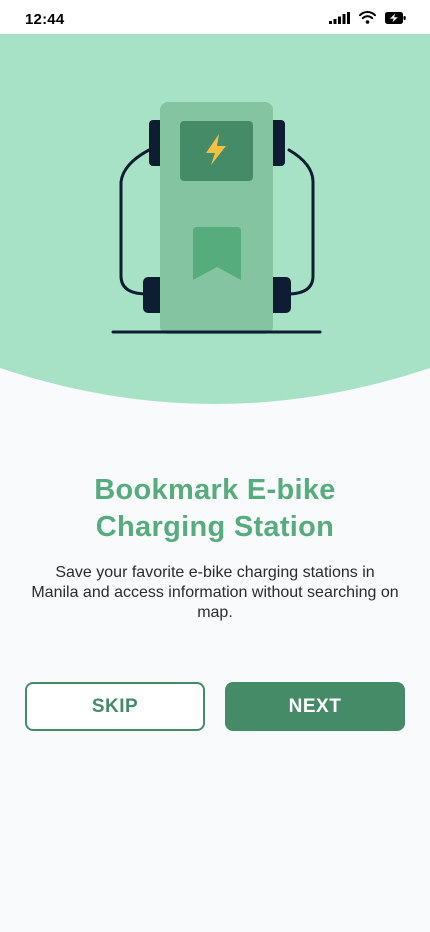  What do you see at coordinates (216, 218) in the screenshot?
I see `charging-station-illustration` at bounding box center [216, 218].